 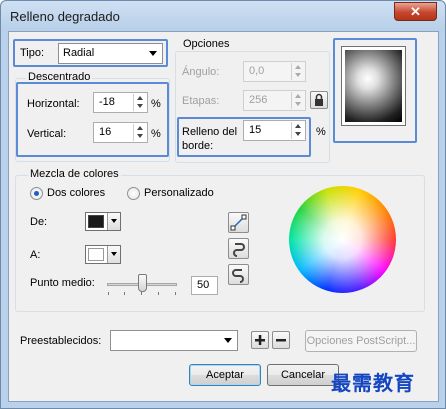 I want to click on lock-icon, so click(x=319, y=99).